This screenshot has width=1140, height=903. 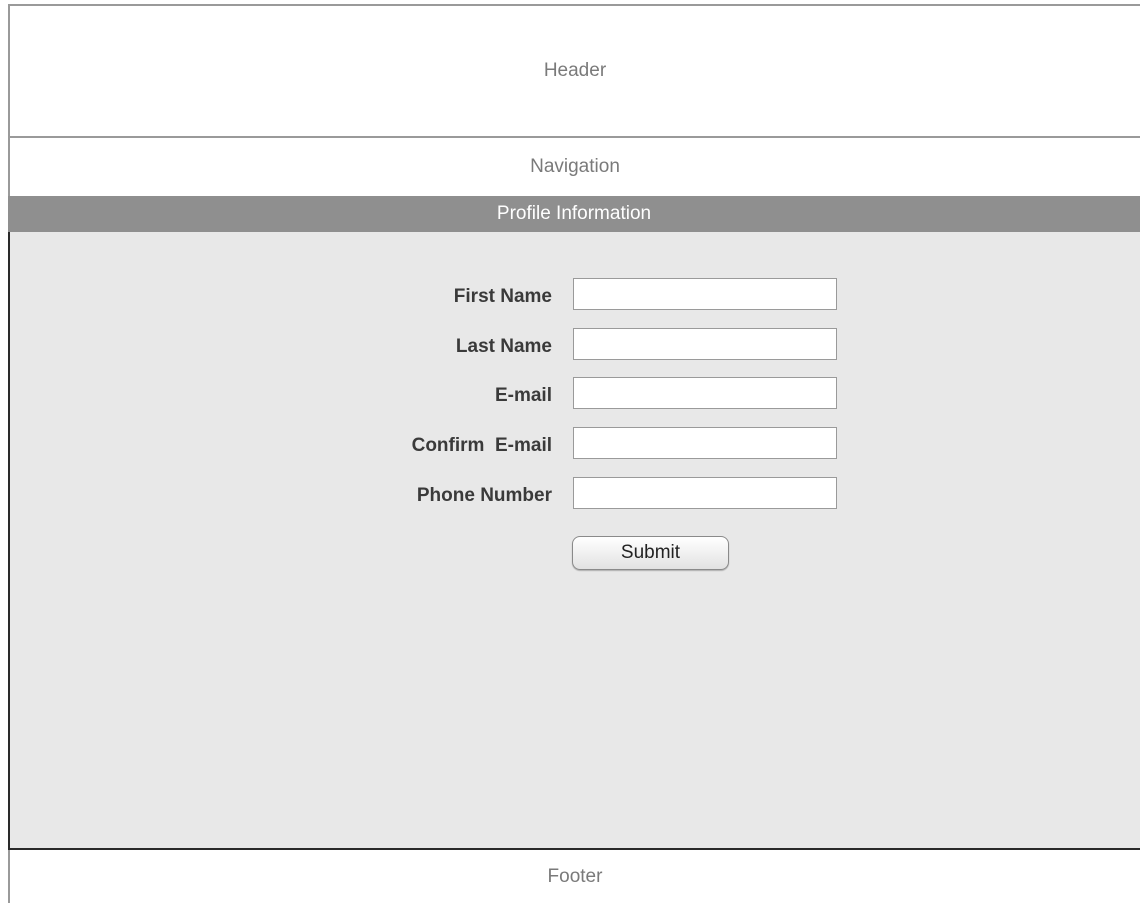 I want to click on footer-region: Footer, so click(x=574, y=876).